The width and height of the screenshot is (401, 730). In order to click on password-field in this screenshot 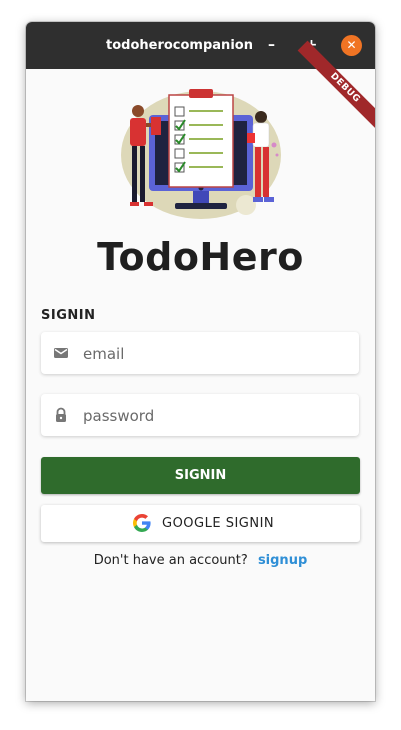, I will do `click(200, 416)`.